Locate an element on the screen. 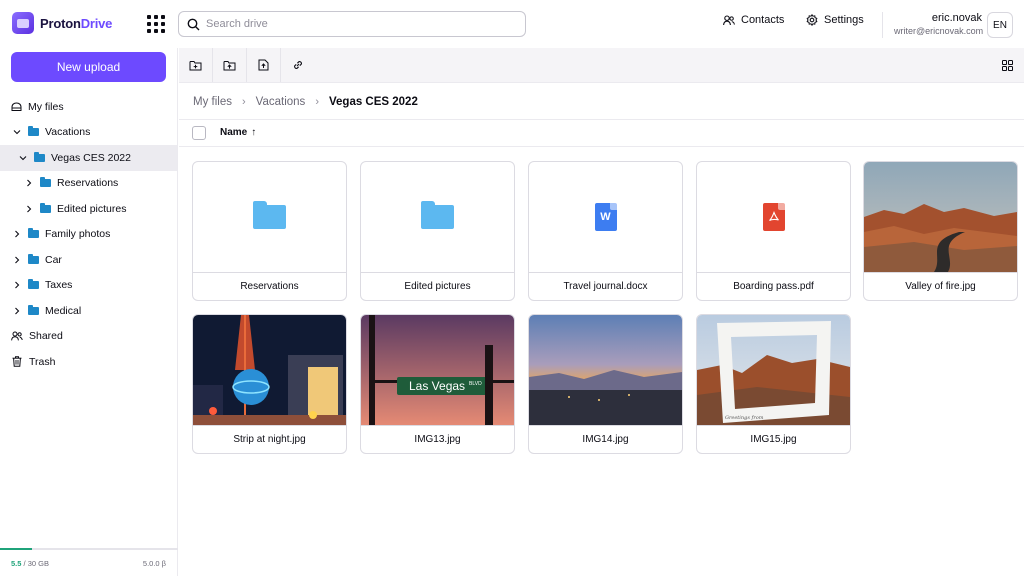  sidebar-item-label: Shared is located at coordinates (46, 336).